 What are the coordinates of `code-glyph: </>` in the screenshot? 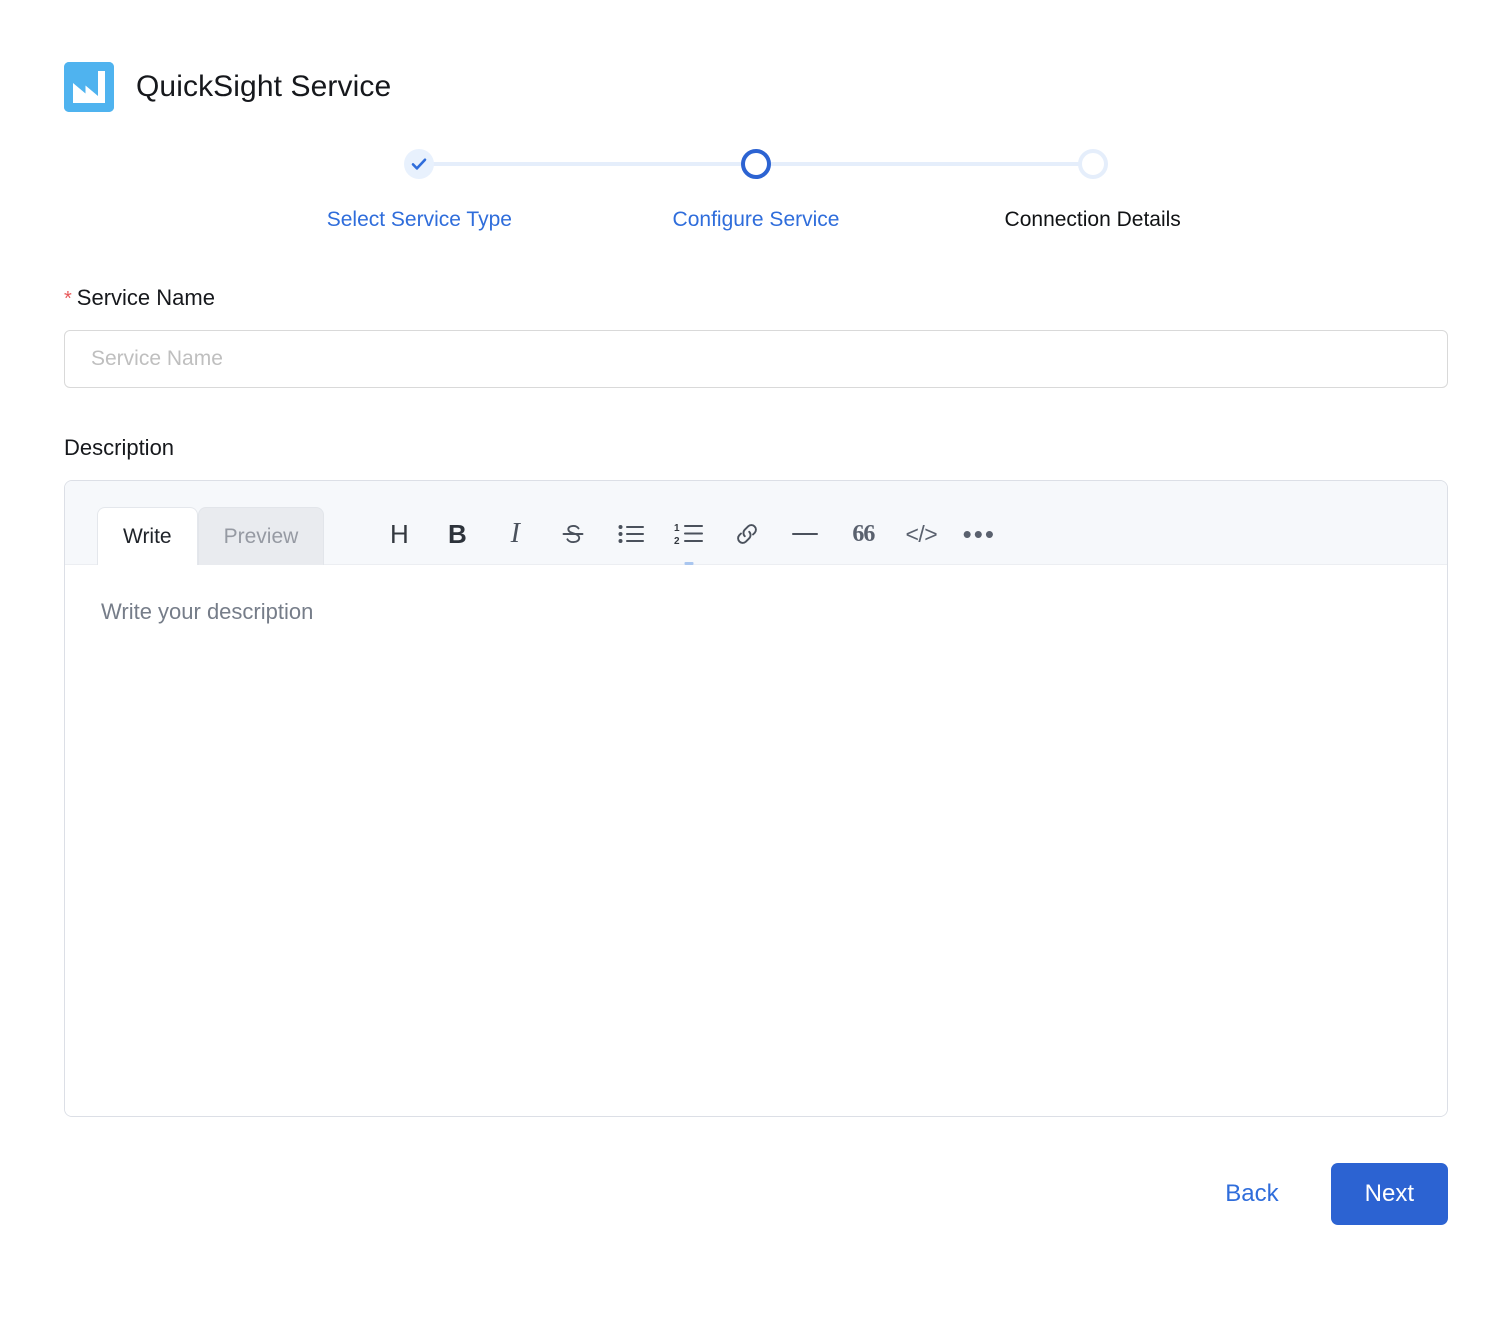 It's located at (921, 533).